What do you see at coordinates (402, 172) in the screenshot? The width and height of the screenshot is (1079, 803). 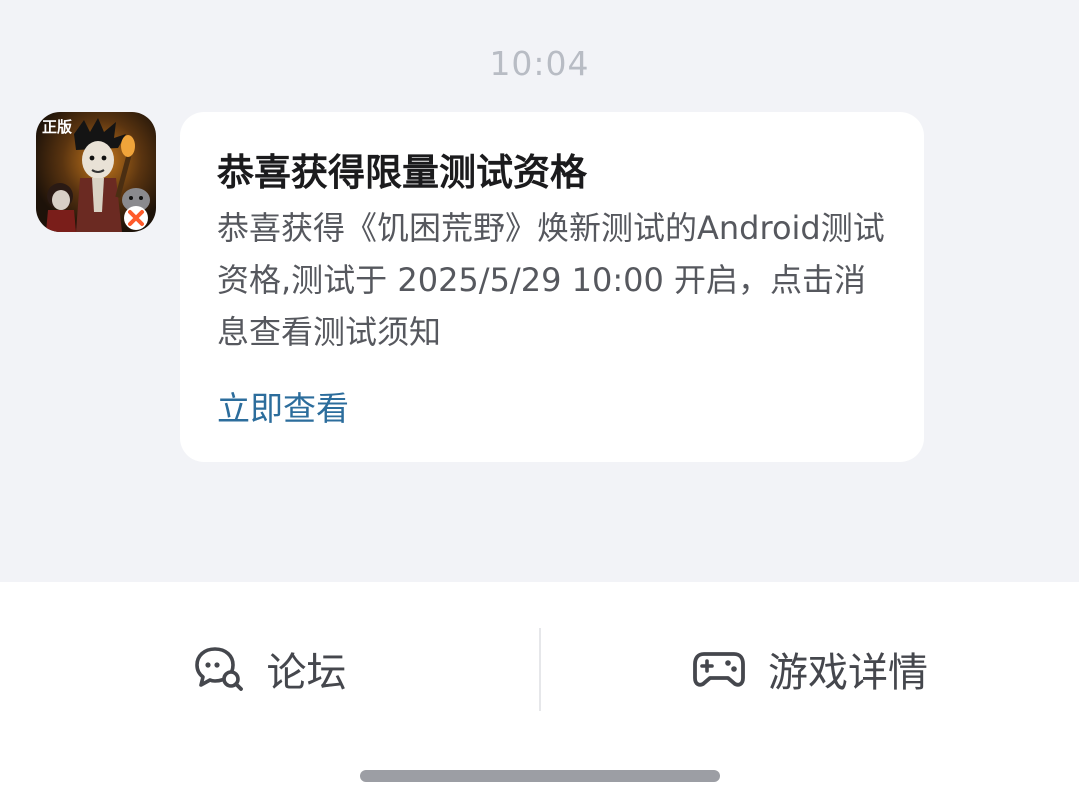 I see `message-title: 恭喜获得限量测试资格` at bounding box center [402, 172].